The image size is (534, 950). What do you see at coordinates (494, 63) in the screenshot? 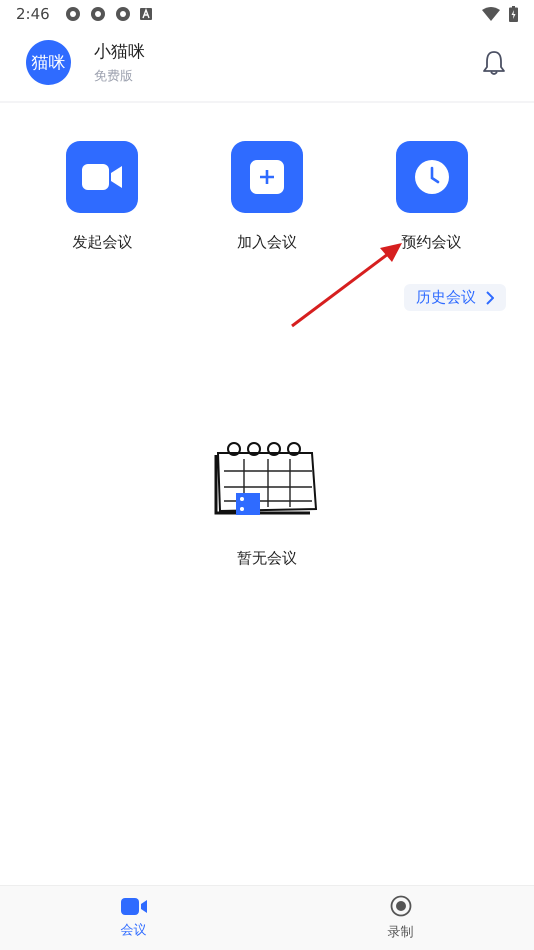
I see `bell-icon` at bounding box center [494, 63].